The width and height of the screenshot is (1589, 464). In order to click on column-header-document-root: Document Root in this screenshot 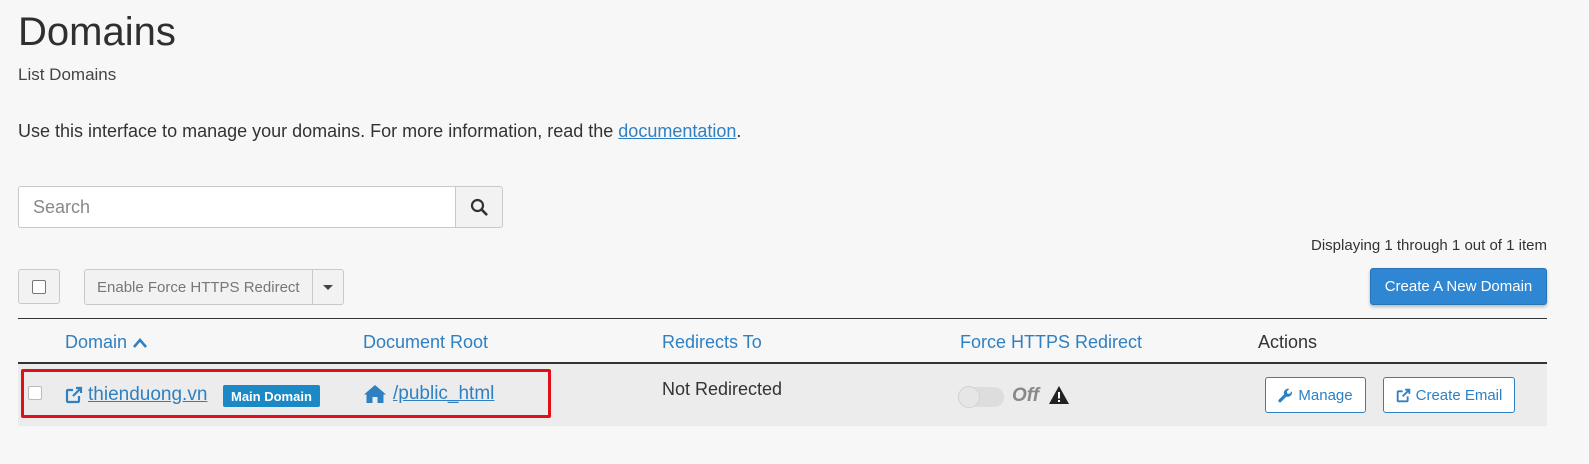, I will do `click(425, 342)`.